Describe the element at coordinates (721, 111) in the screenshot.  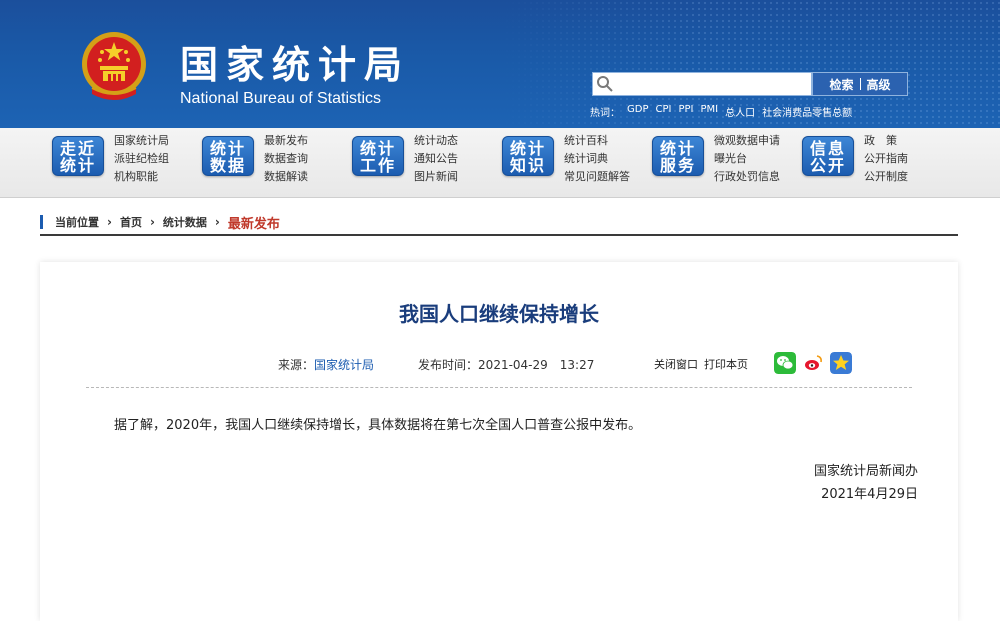
I see `hot-words: 热词： GDP CPI PPI PMI 总人口 社会消费品零售总额` at that location.